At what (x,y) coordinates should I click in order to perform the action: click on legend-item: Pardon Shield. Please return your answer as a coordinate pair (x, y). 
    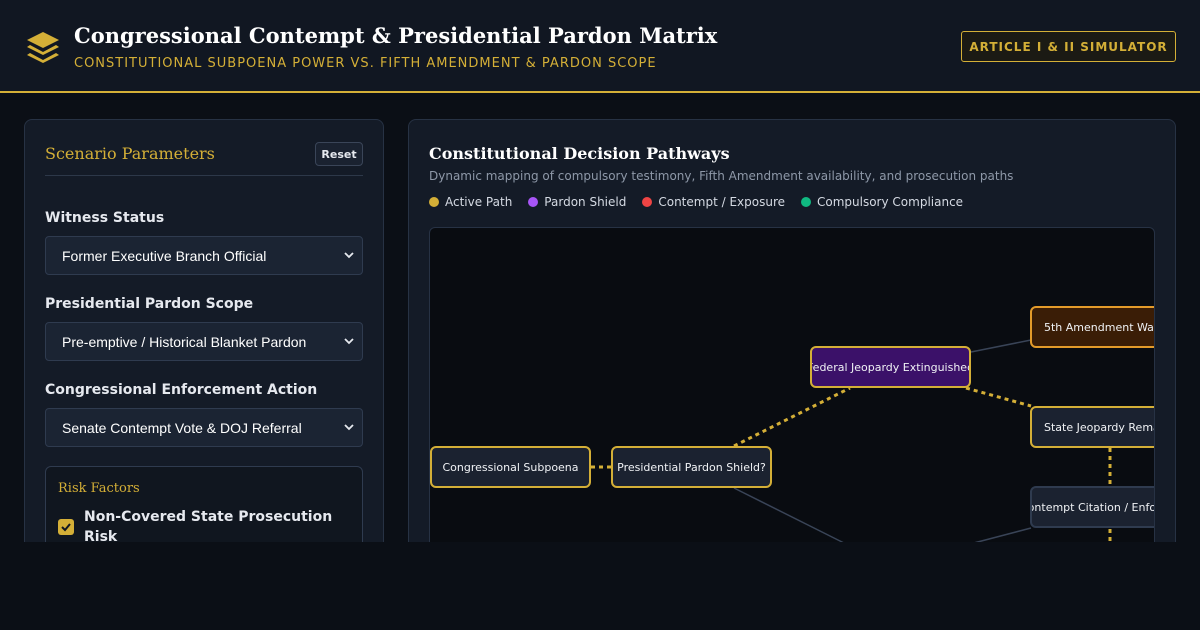
    Looking at the image, I should click on (577, 202).